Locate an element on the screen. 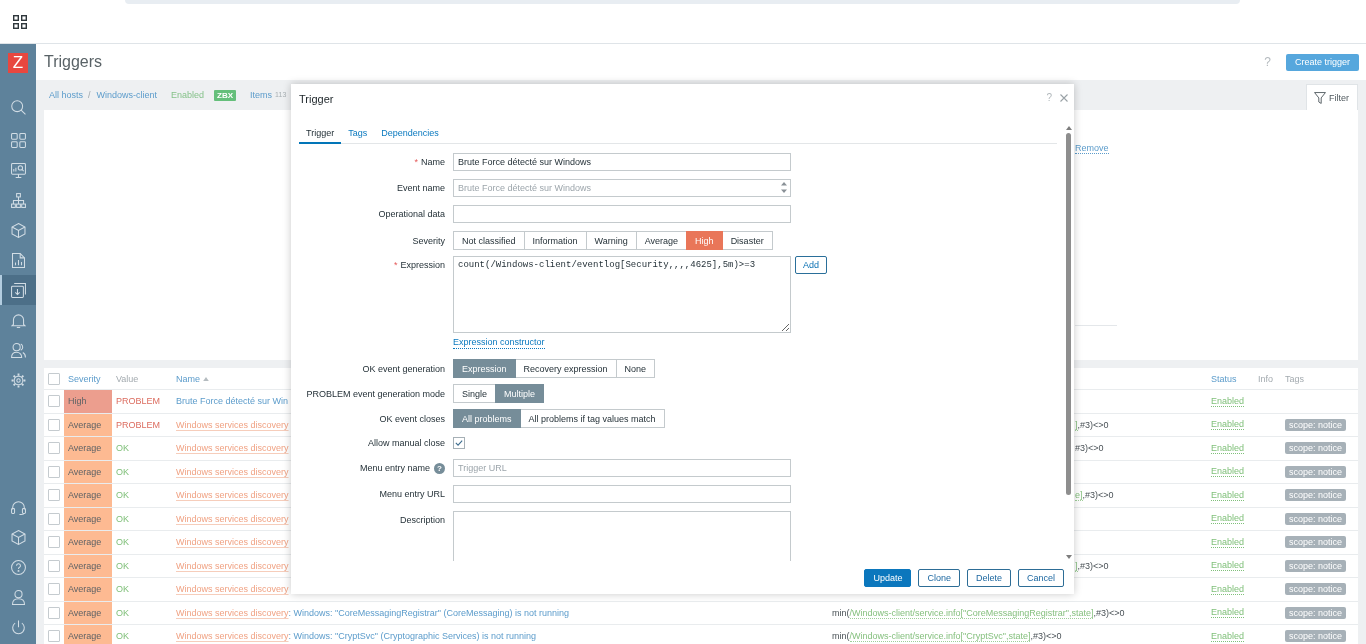  remove-link: Remove is located at coordinates (1092, 148).